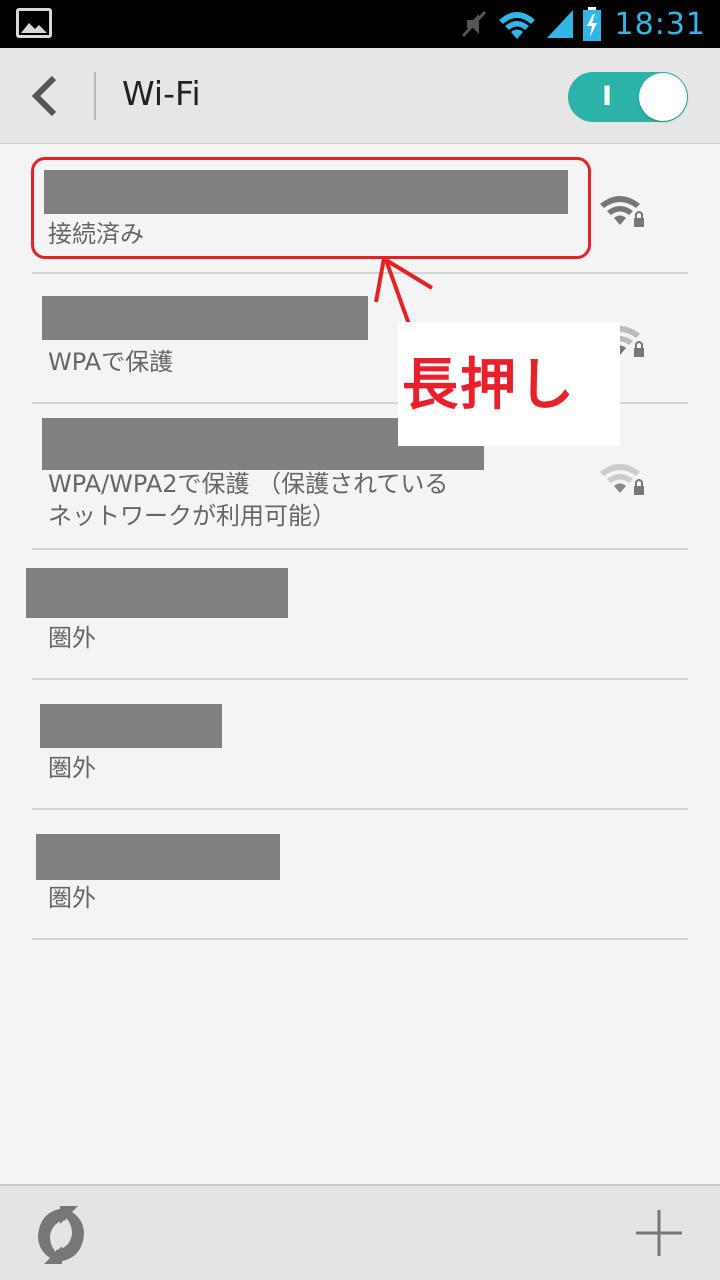 Image resolution: width=720 pixels, height=1280 pixels. I want to click on battery-charging-icon, so click(591, 24).